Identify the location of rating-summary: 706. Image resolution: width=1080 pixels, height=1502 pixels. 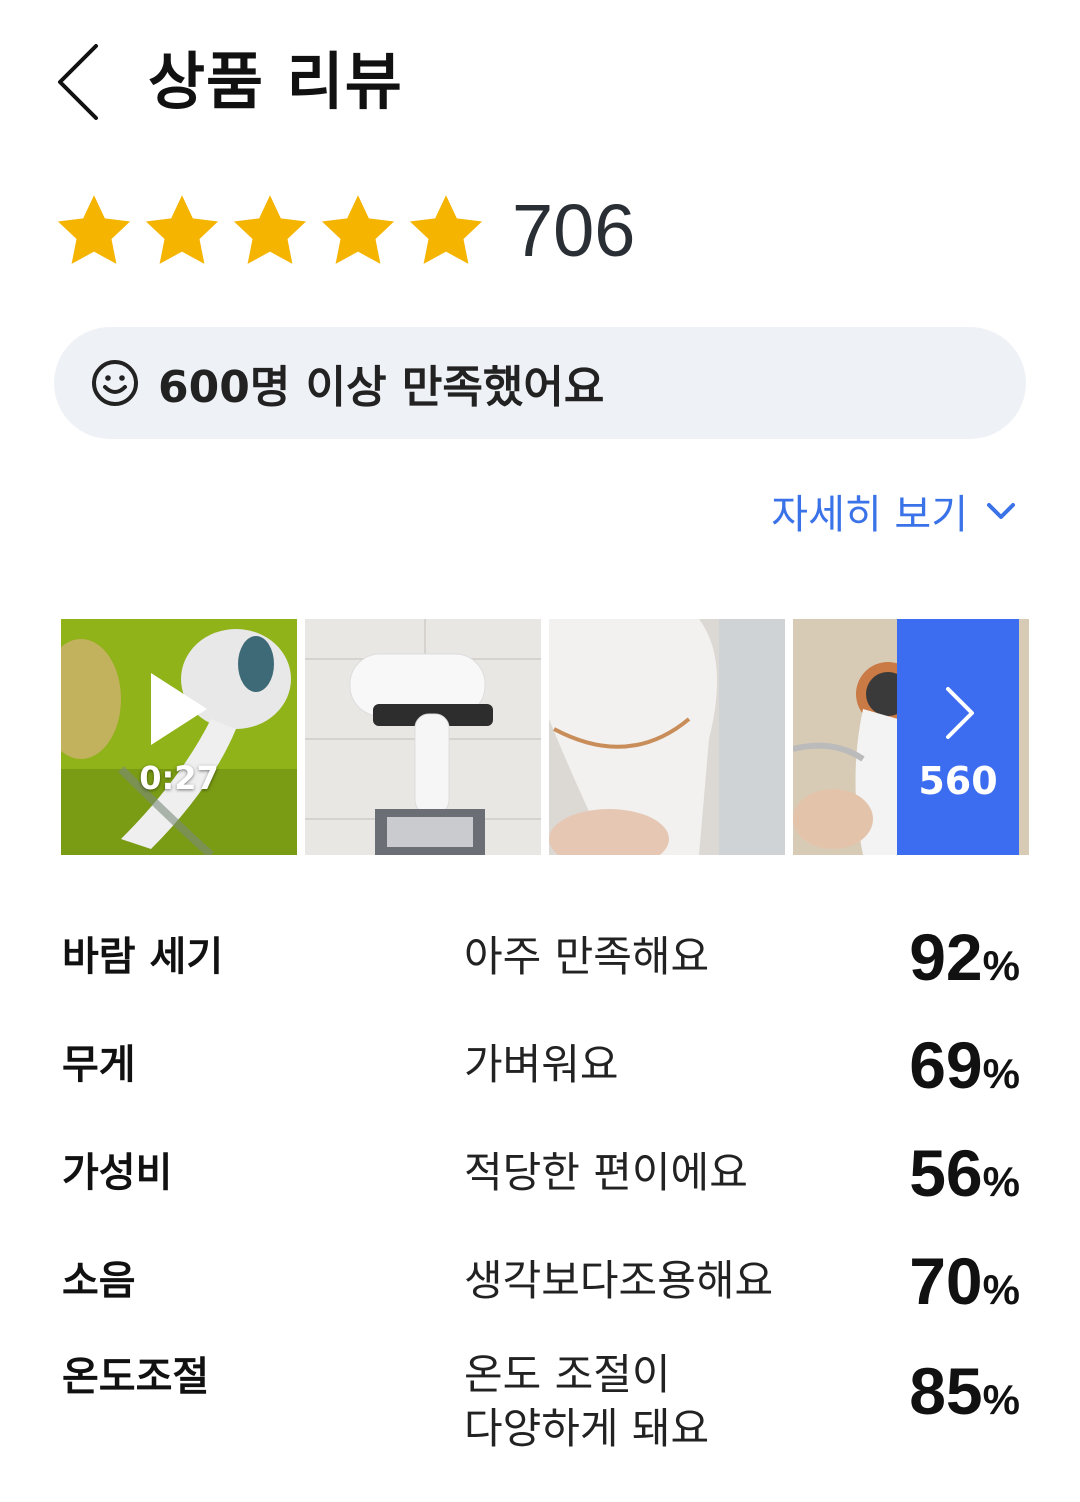
(343, 231).